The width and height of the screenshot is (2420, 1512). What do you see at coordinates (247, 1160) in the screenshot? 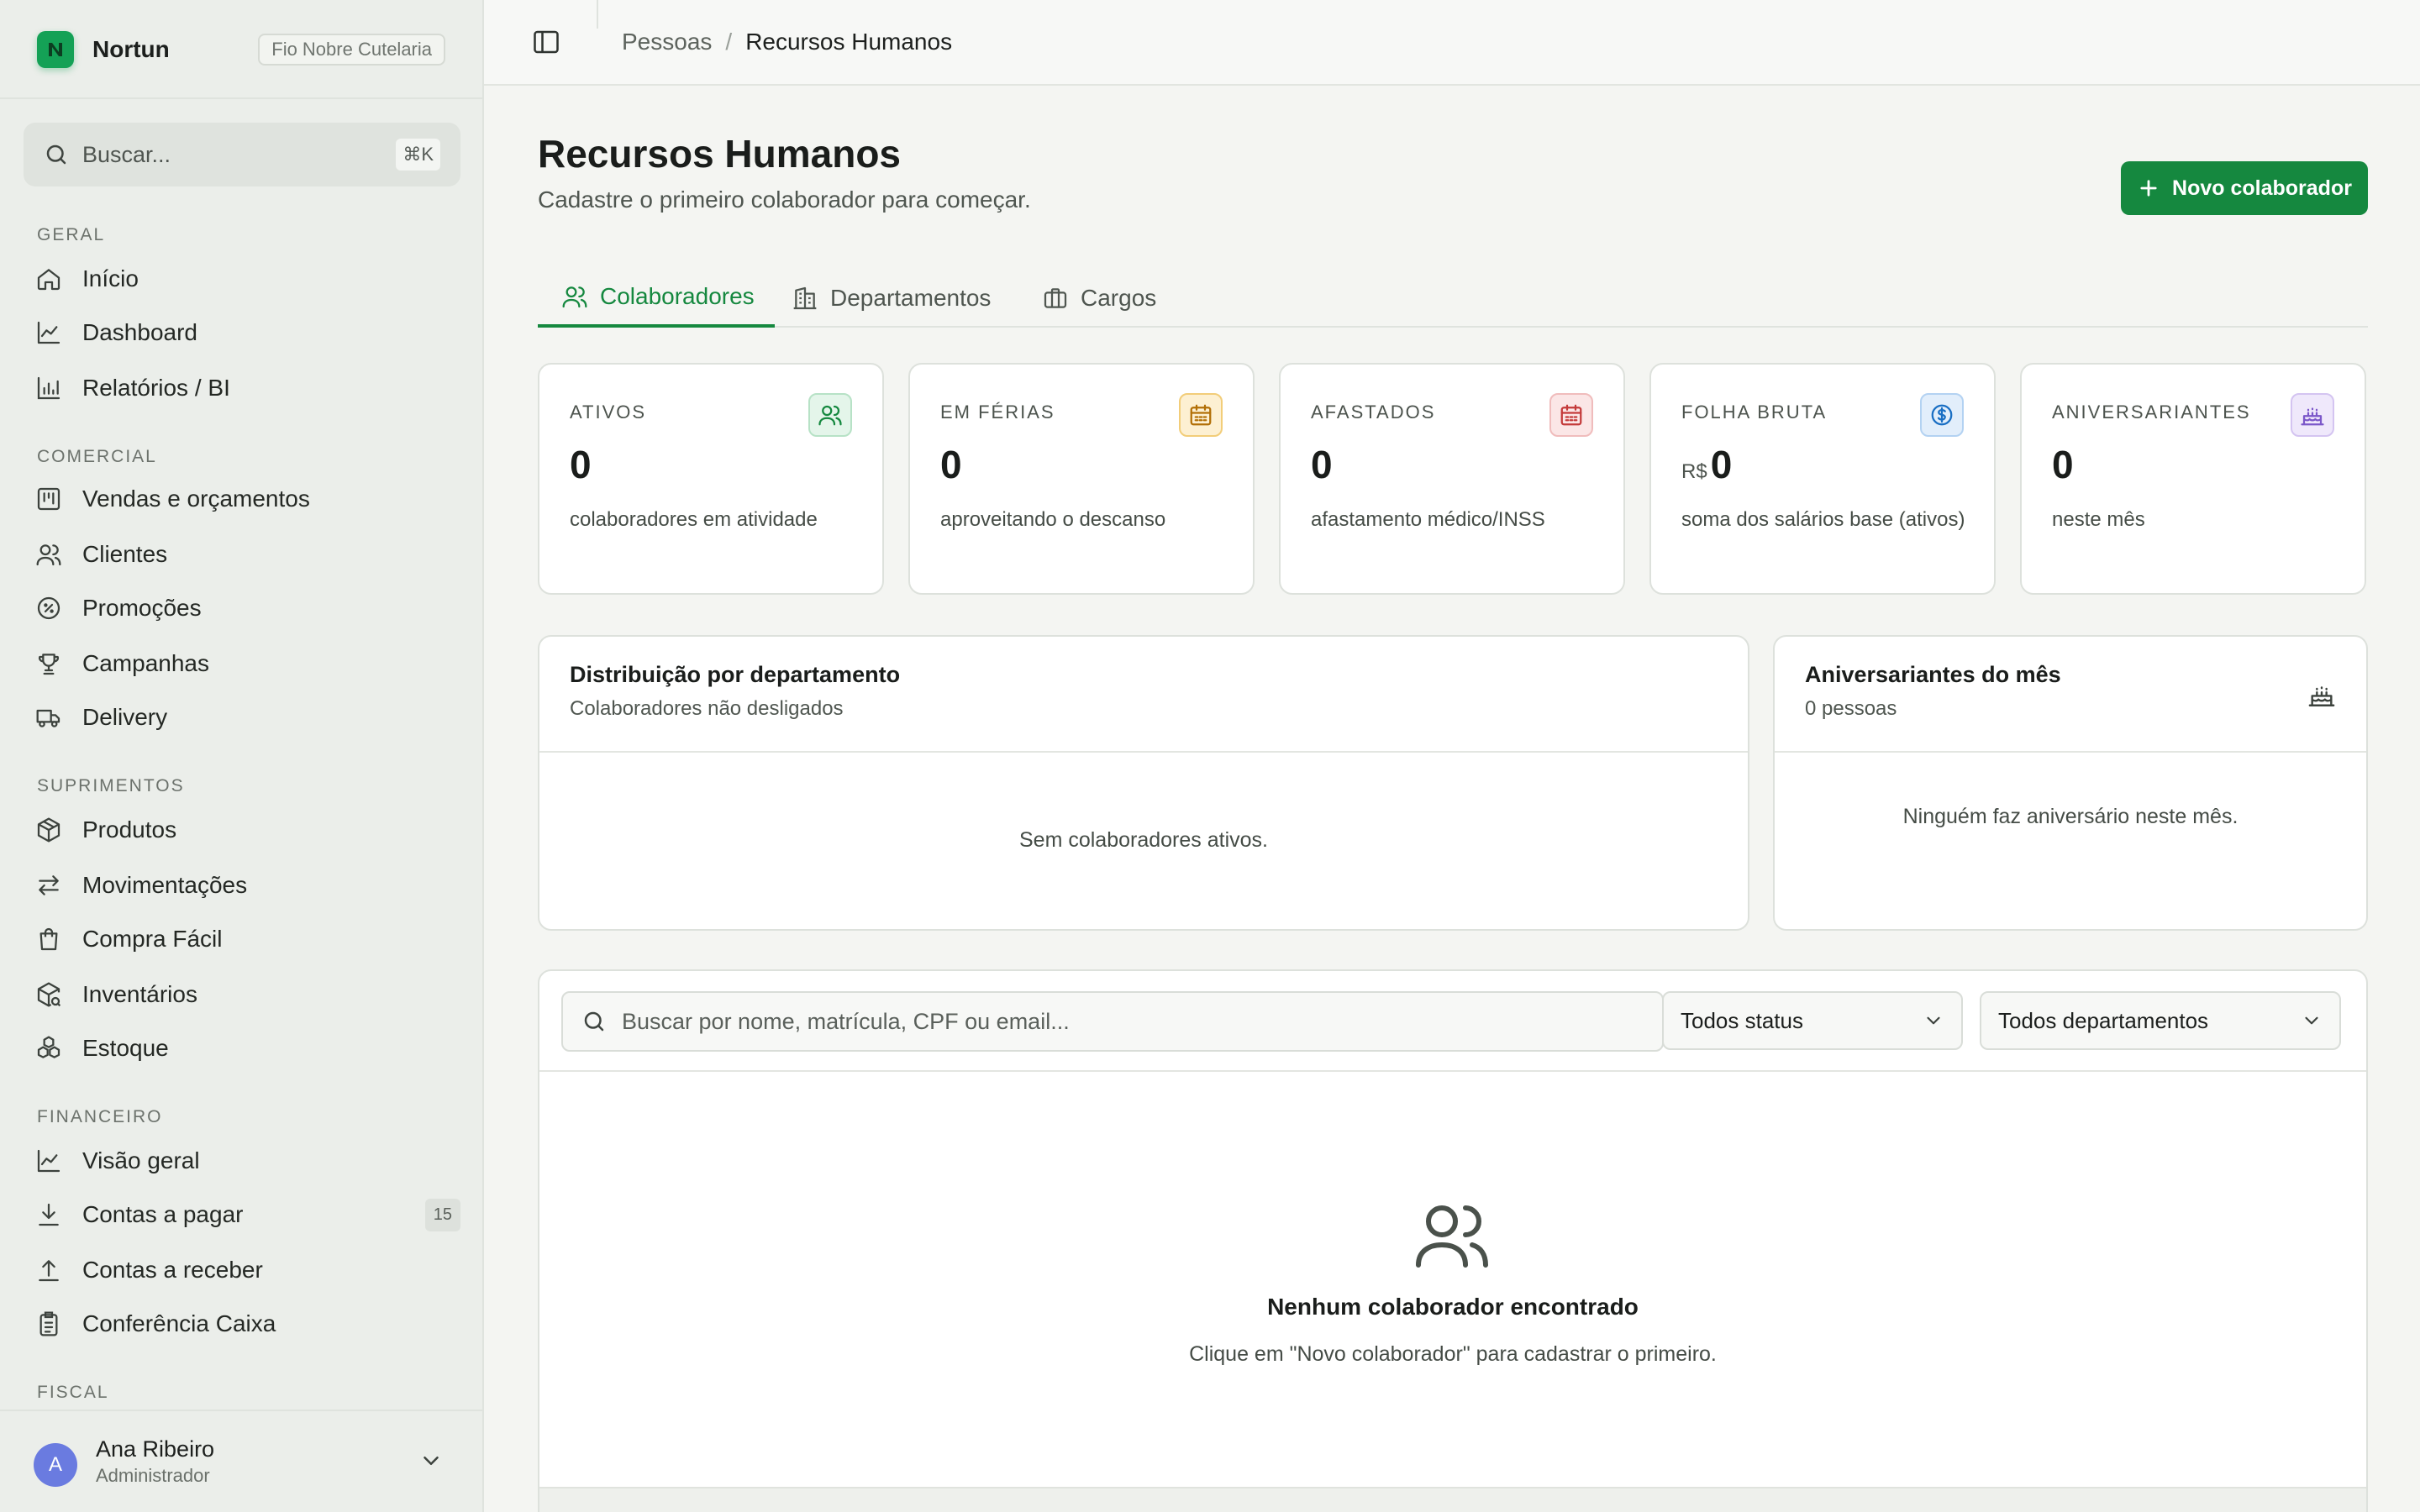
I see `sidebar-item-visao-geral: Visão geral` at bounding box center [247, 1160].